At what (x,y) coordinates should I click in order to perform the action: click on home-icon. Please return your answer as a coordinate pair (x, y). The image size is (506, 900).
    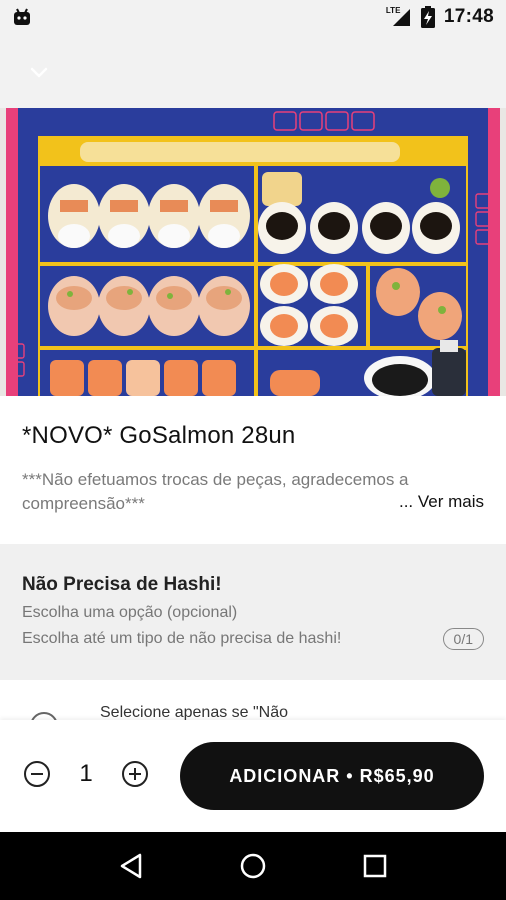
    Looking at the image, I should click on (253, 866).